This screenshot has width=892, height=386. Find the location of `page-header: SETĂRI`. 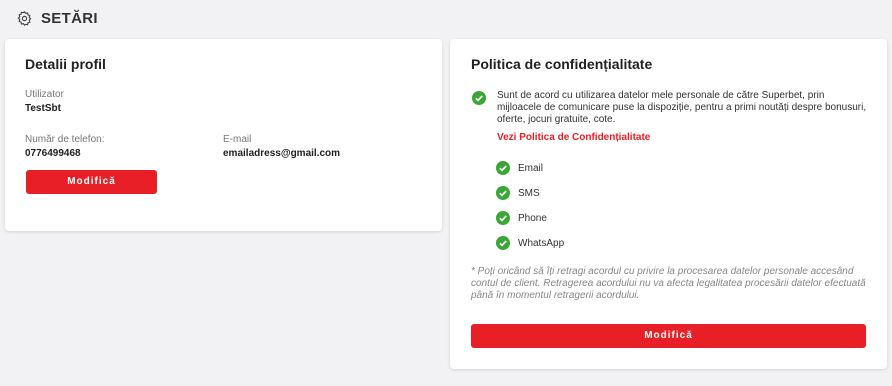

page-header: SETĂRI is located at coordinates (57, 18).